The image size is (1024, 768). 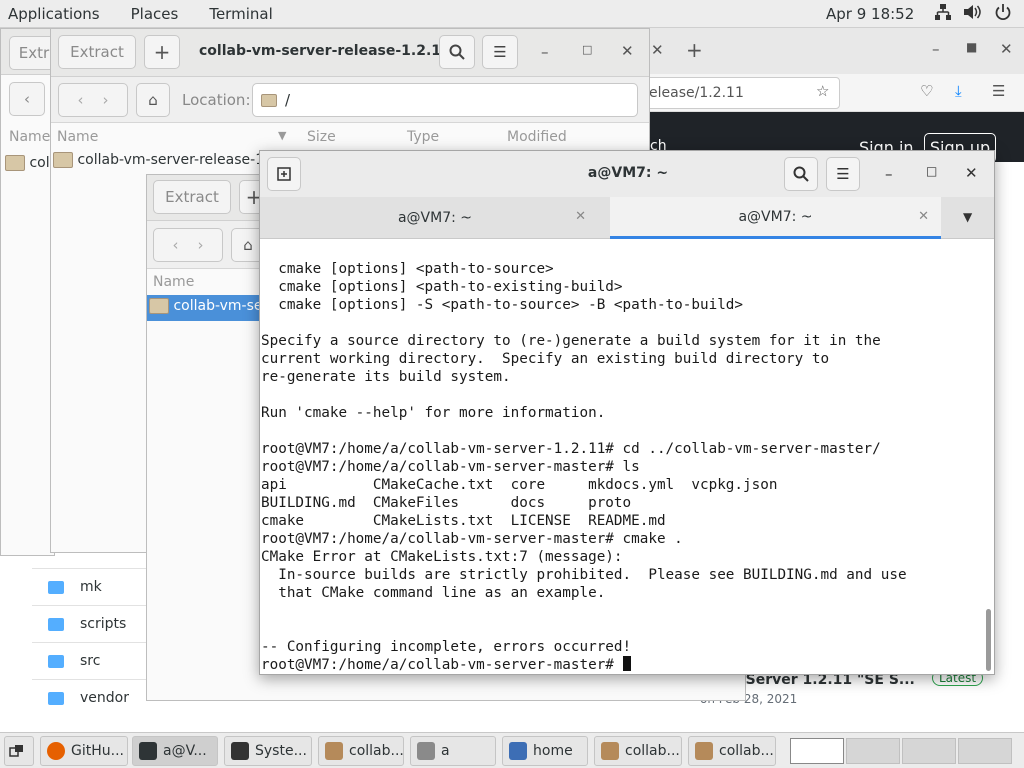 I want to click on column-name-back: Name, so click(x=29, y=141).